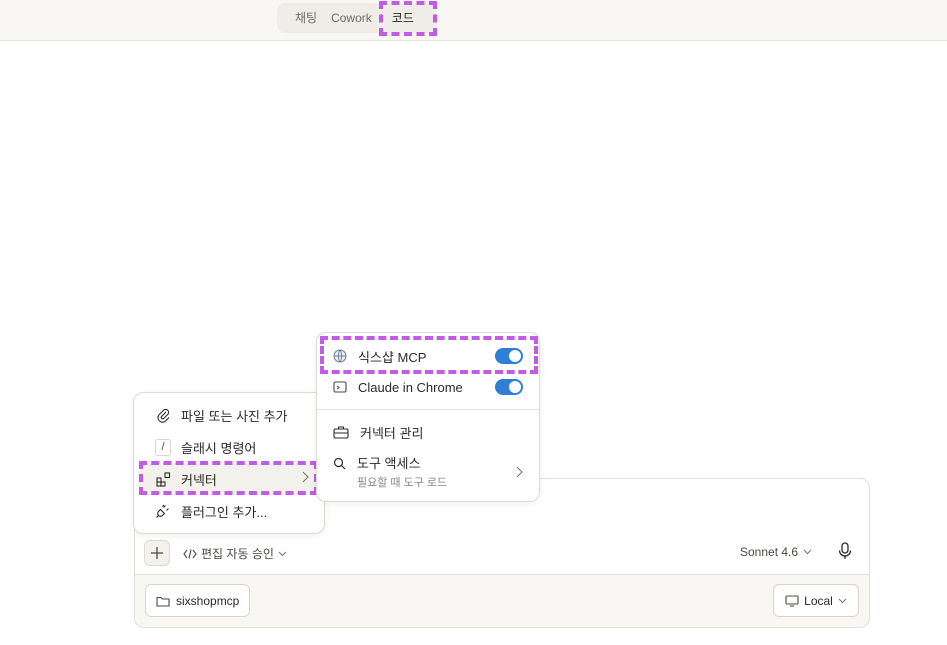  Describe the element at coordinates (234, 416) in the screenshot. I see `menu-item-label: 파일 또는 사진 추가` at that location.